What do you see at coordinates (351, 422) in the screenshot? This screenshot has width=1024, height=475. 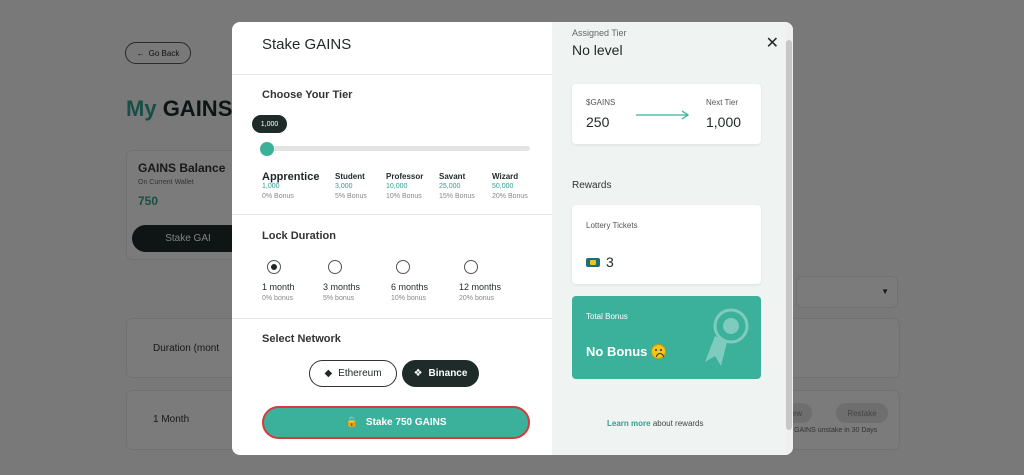 I see `lock-icon: 🔒` at bounding box center [351, 422].